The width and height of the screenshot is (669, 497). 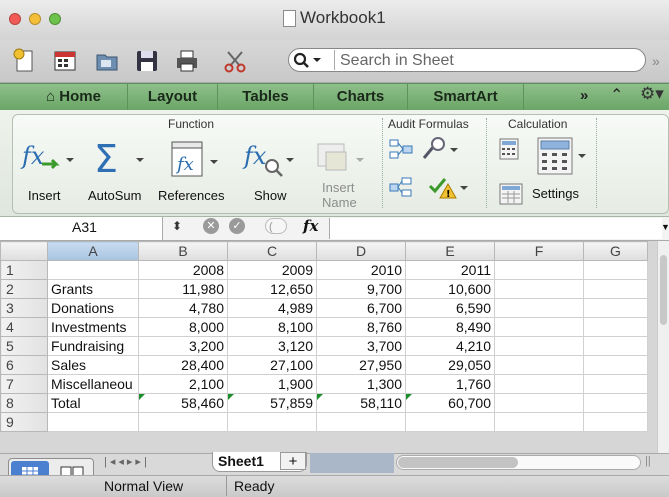 What do you see at coordinates (652, 94) in the screenshot?
I see `ribbon-settings-gear-icon: ⚙▾` at bounding box center [652, 94].